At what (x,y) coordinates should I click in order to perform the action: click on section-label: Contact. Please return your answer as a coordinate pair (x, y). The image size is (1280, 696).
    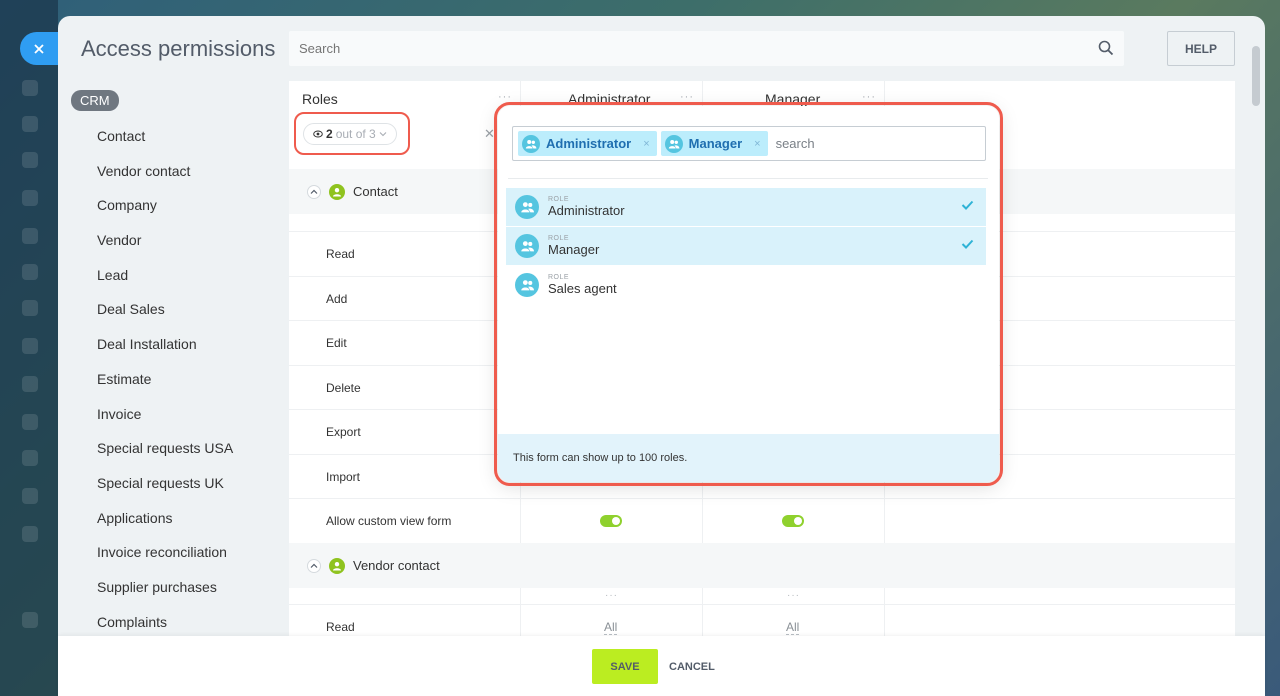
    Looking at the image, I should click on (375, 191).